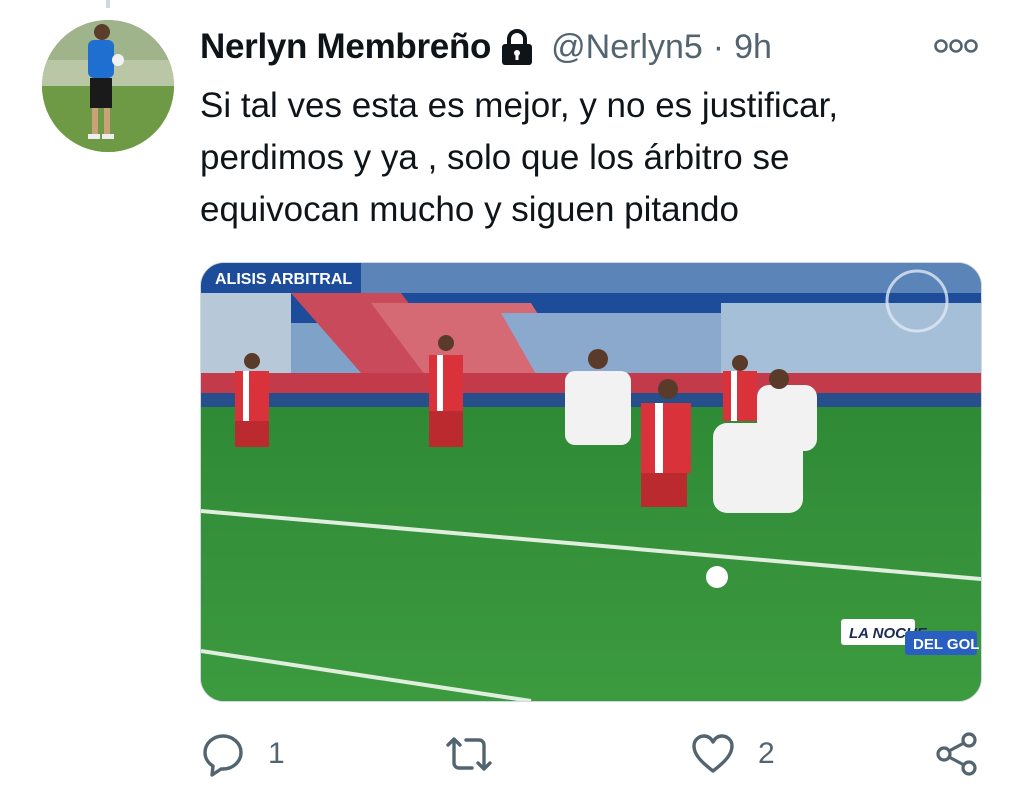  I want to click on reply-count: 1, so click(276, 753).